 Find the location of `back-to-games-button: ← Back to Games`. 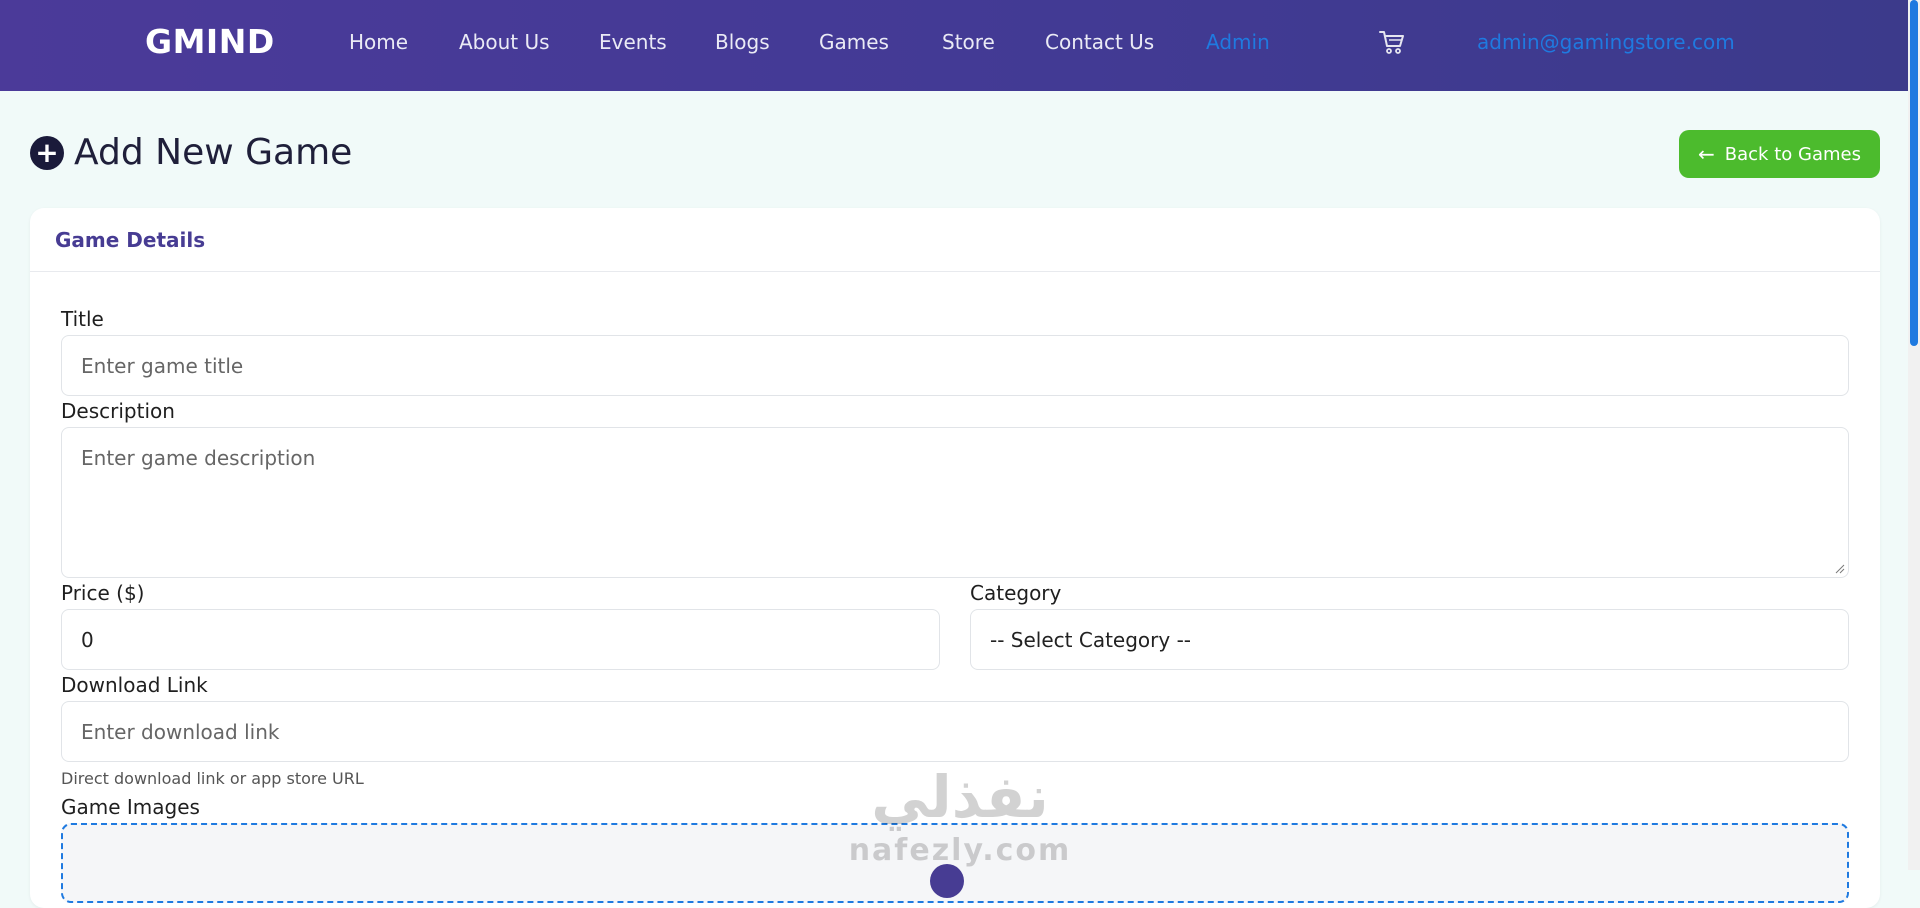

back-to-games-button: ← Back to Games is located at coordinates (1779, 154).